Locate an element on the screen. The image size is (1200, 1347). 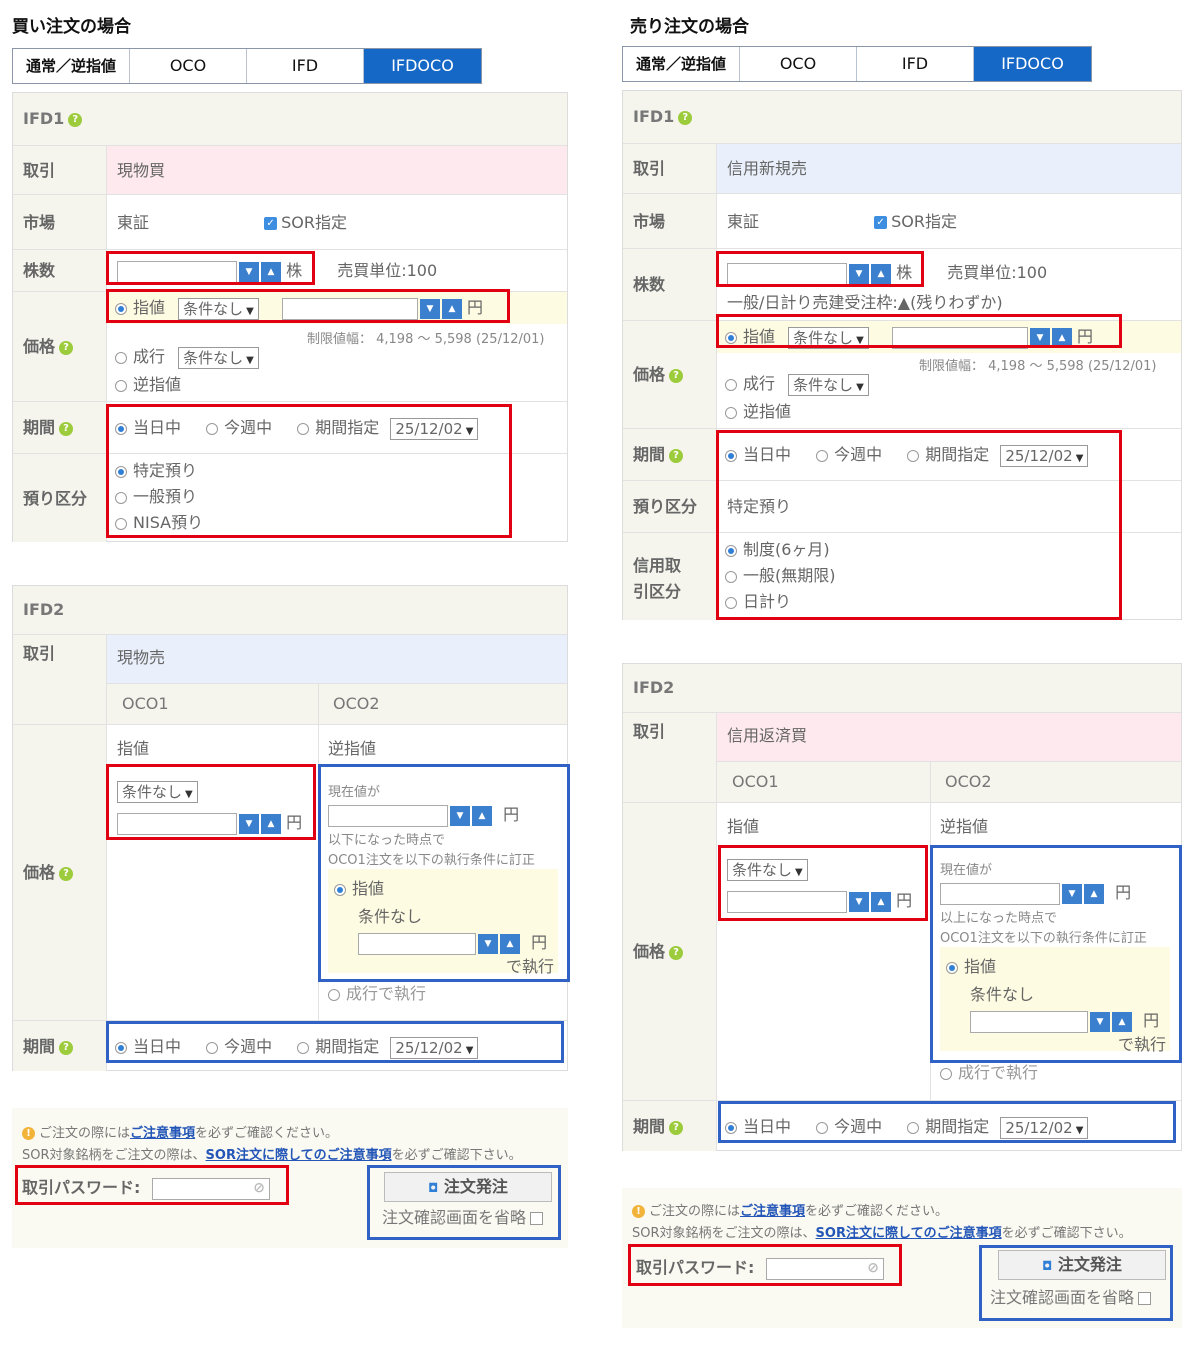
shinyo-label-2: 引区分 is located at coordinates (657, 591).